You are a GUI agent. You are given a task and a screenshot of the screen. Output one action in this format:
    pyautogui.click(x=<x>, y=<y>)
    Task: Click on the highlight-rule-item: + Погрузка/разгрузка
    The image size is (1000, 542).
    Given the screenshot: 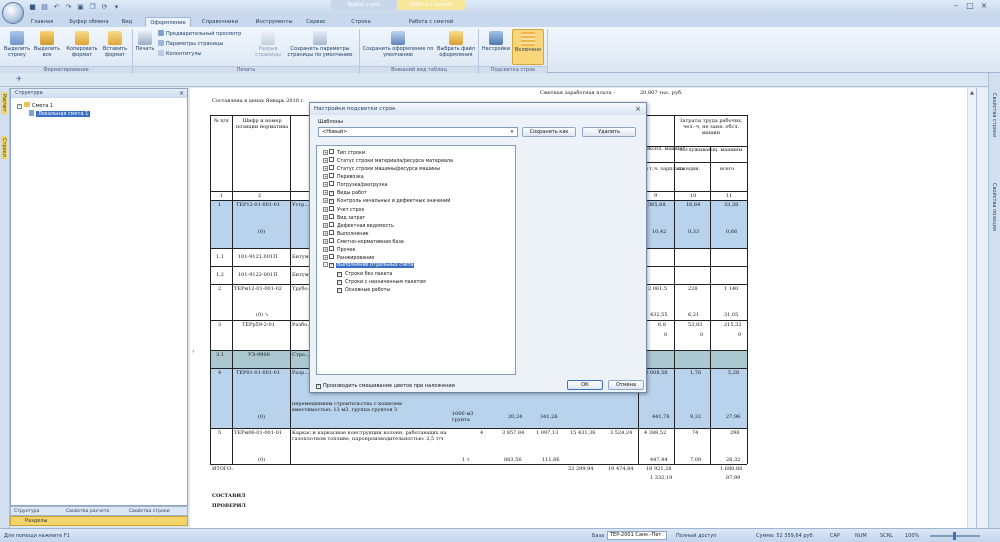 What is the action you would take?
    pyautogui.click(x=352, y=184)
    